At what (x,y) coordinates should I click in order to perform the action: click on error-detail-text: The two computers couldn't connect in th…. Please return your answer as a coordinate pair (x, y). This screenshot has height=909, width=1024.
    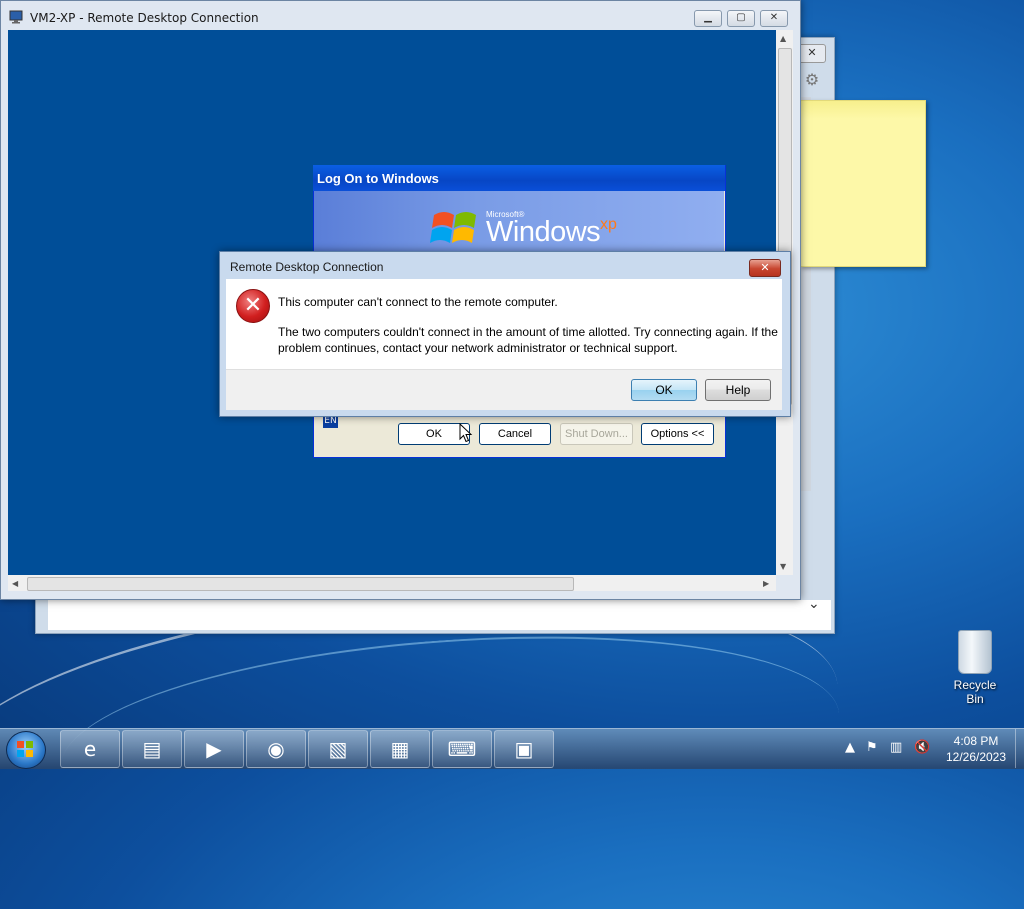
    Looking at the image, I should click on (528, 340).